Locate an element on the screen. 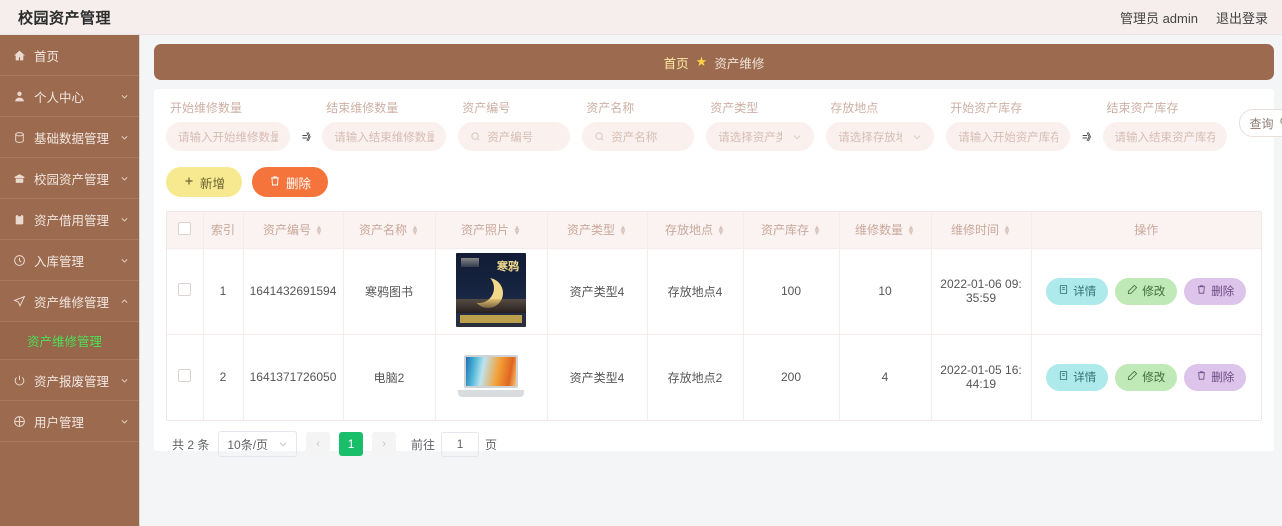  header-repair-time: 维修时间 ▲ ▼ is located at coordinates (981, 230).